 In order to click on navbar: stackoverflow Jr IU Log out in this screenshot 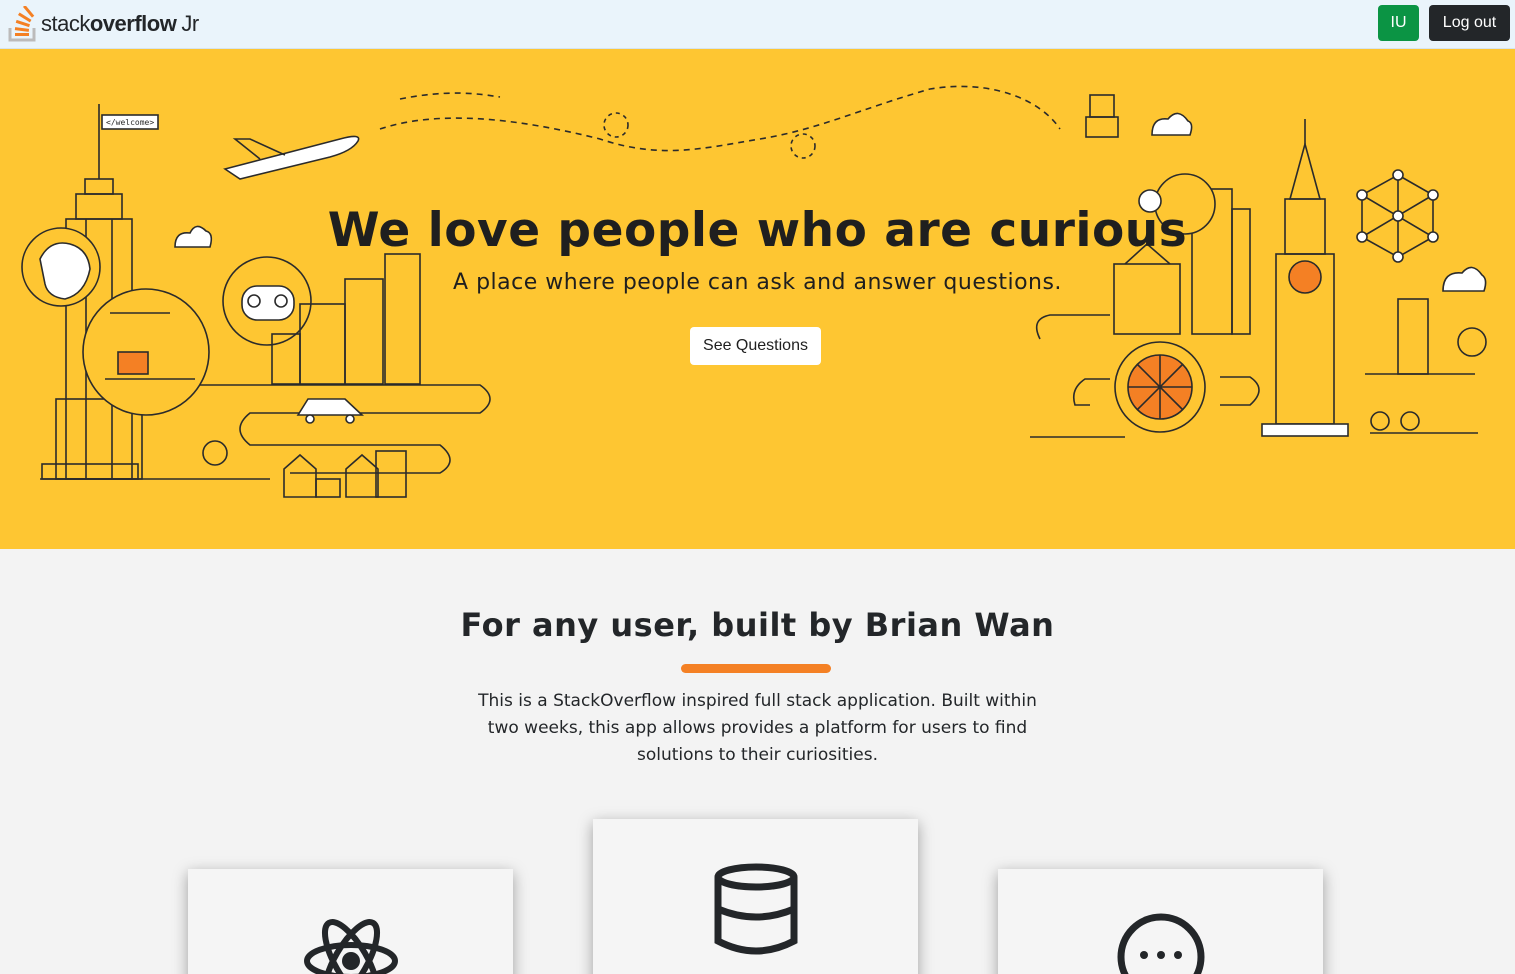, I will do `click(757, 24)`.